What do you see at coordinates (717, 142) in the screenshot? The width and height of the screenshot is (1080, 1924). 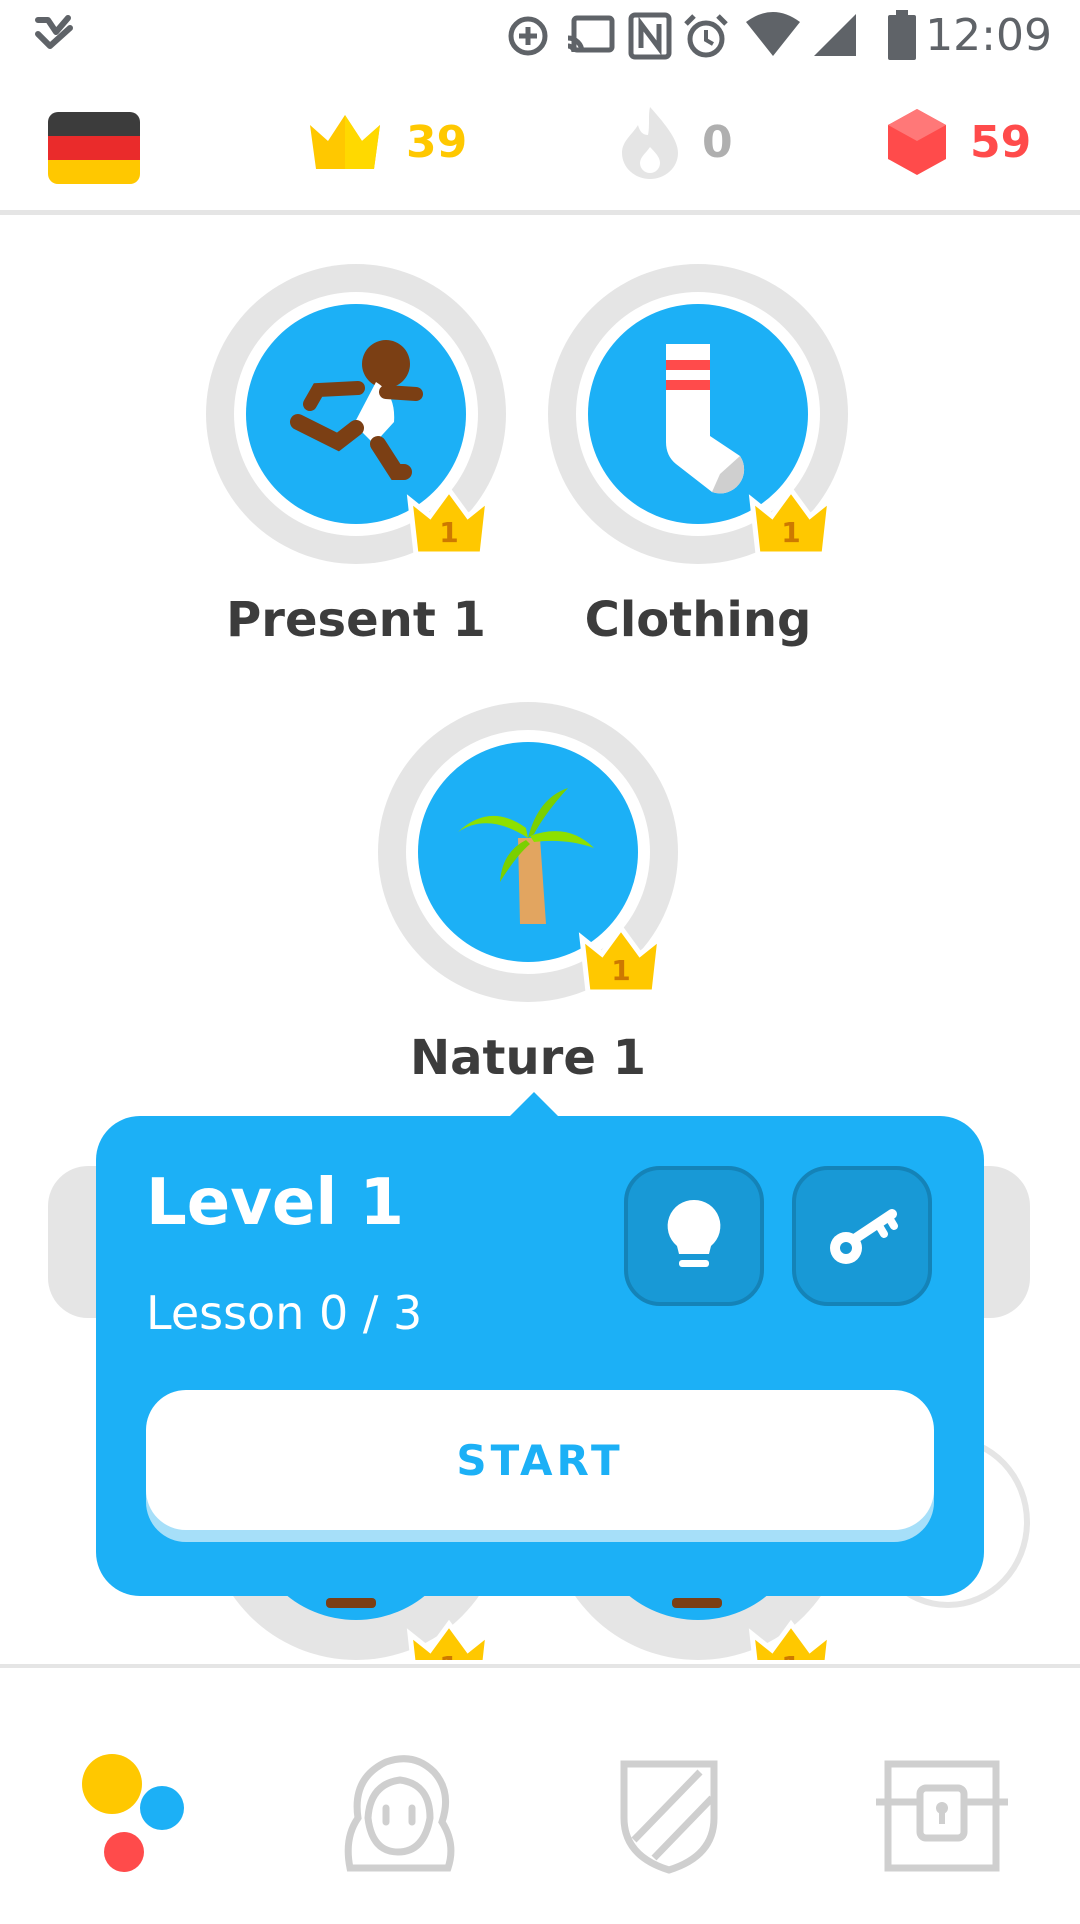 I see `streak-count: 0` at bounding box center [717, 142].